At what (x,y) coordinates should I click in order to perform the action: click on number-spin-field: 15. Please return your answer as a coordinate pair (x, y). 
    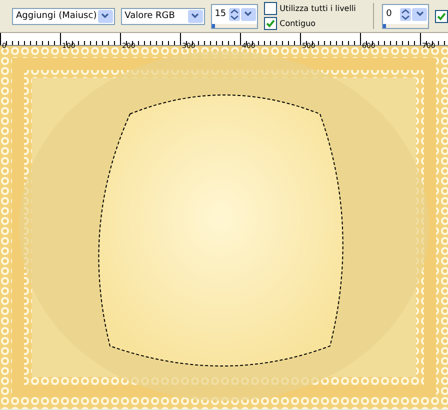
    Looking at the image, I should click on (234, 16).